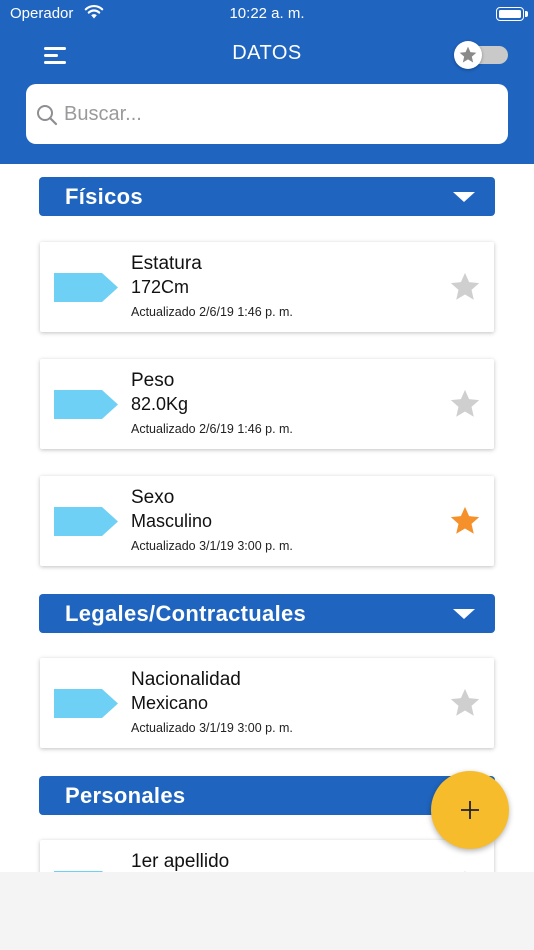 The image size is (534, 950). I want to click on section-title: Legales/Contractuales, so click(186, 613).